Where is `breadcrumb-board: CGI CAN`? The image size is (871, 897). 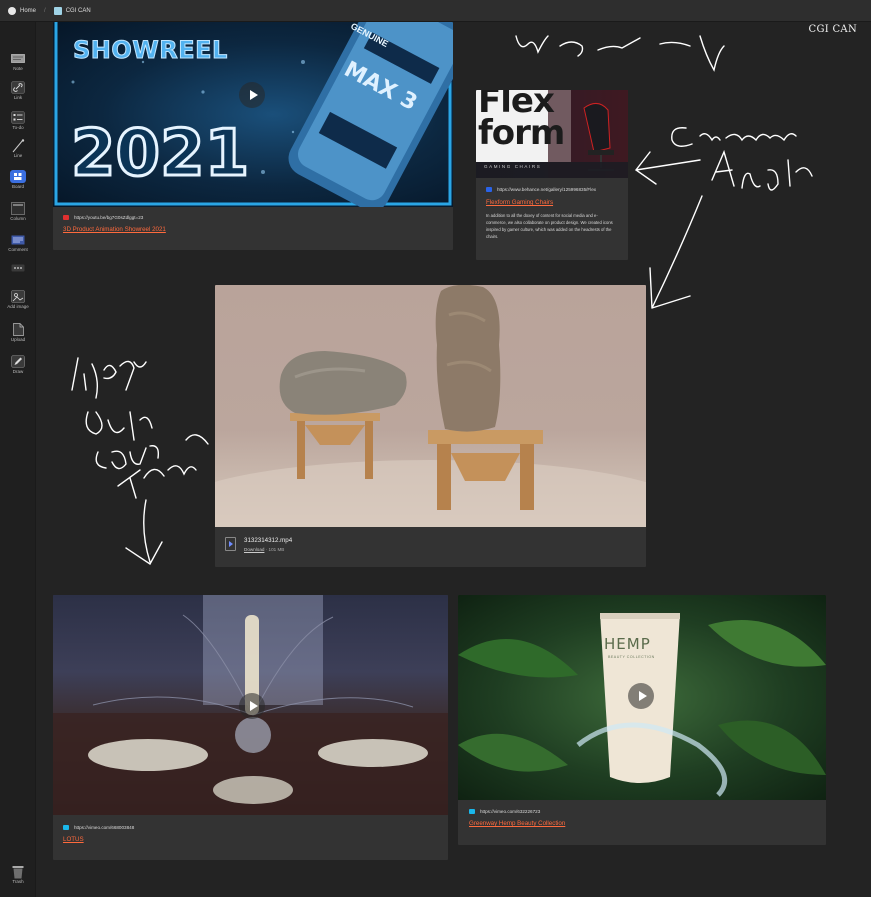 breadcrumb-board: CGI CAN is located at coordinates (72, 10).